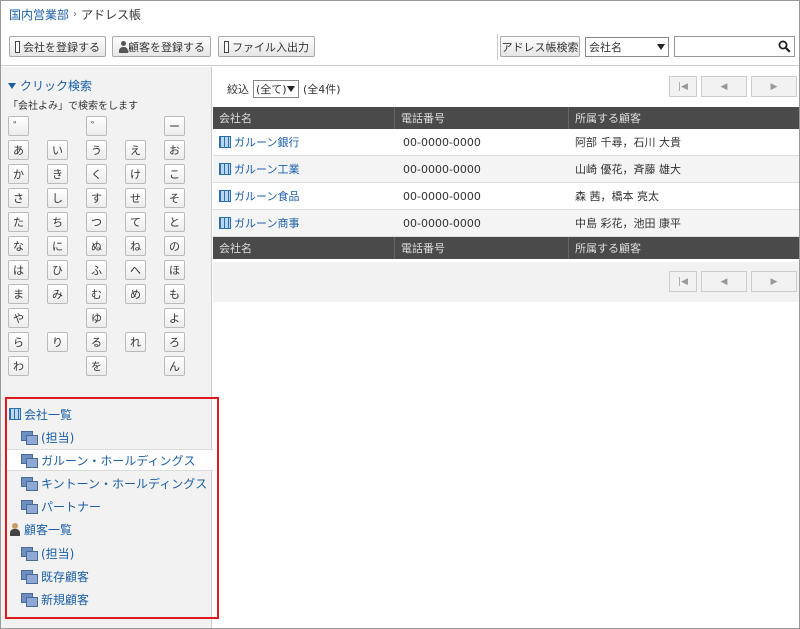 The height and width of the screenshot is (629, 800). What do you see at coordinates (12, 85) in the screenshot?
I see `triangle-down-icon` at bounding box center [12, 85].